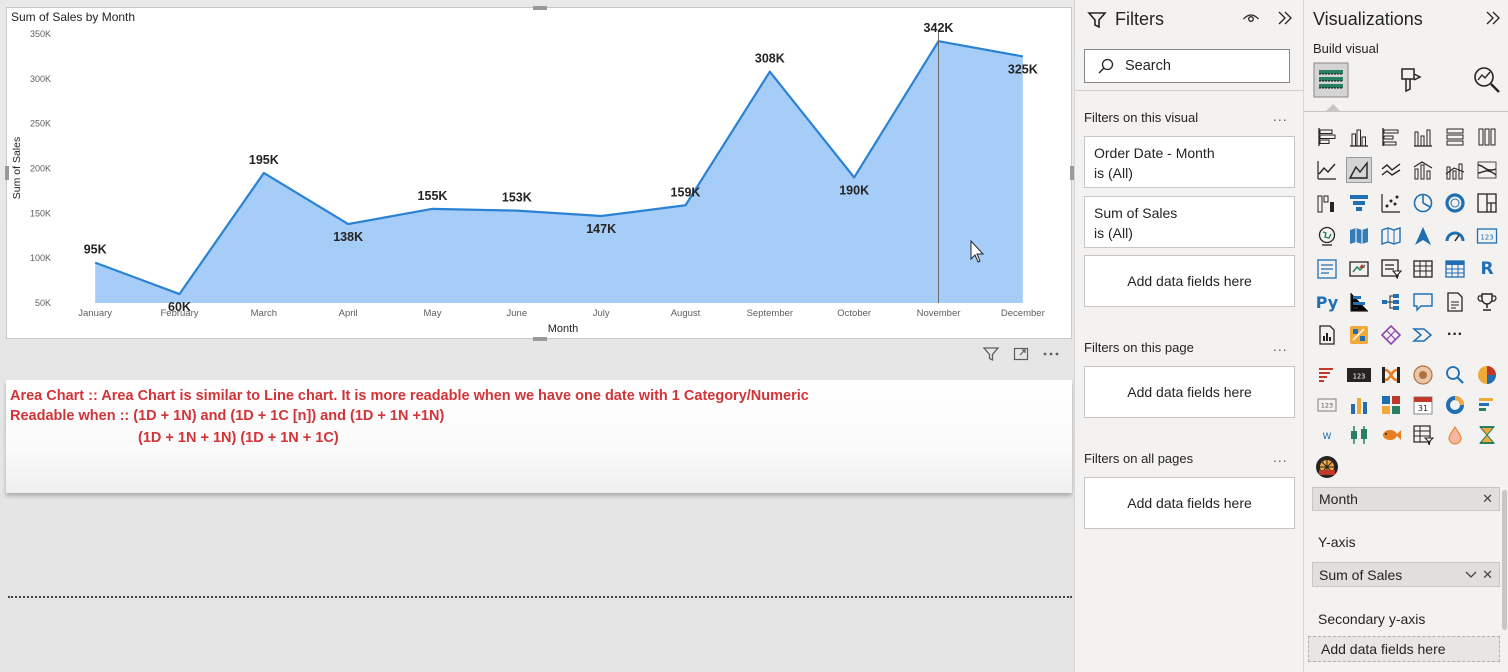 This screenshot has width=1508, height=672. What do you see at coordinates (1493, 18) in the screenshot?
I see `collapse-visualizations-icon` at bounding box center [1493, 18].